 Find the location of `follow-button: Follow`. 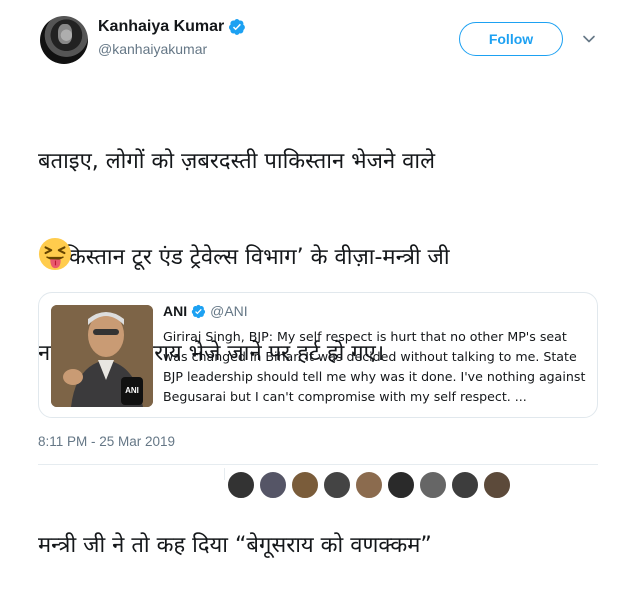

follow-button: Follow is located at coordinates (511, 39).